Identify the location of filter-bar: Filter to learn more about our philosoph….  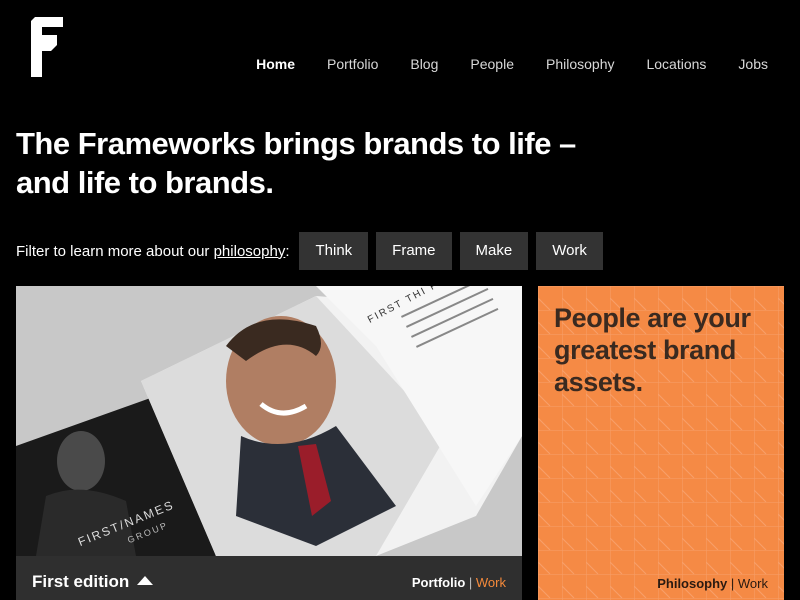
(313, 251).